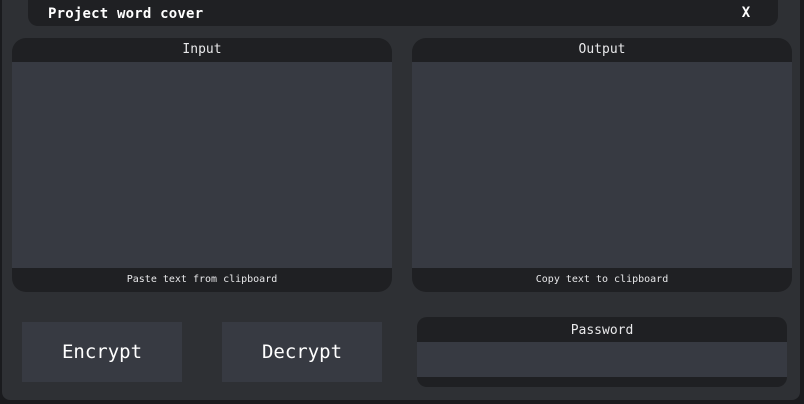  Describe the element at coordinates (202, 49) in the screenshot. I see `input-panel-header: Input` at that location.